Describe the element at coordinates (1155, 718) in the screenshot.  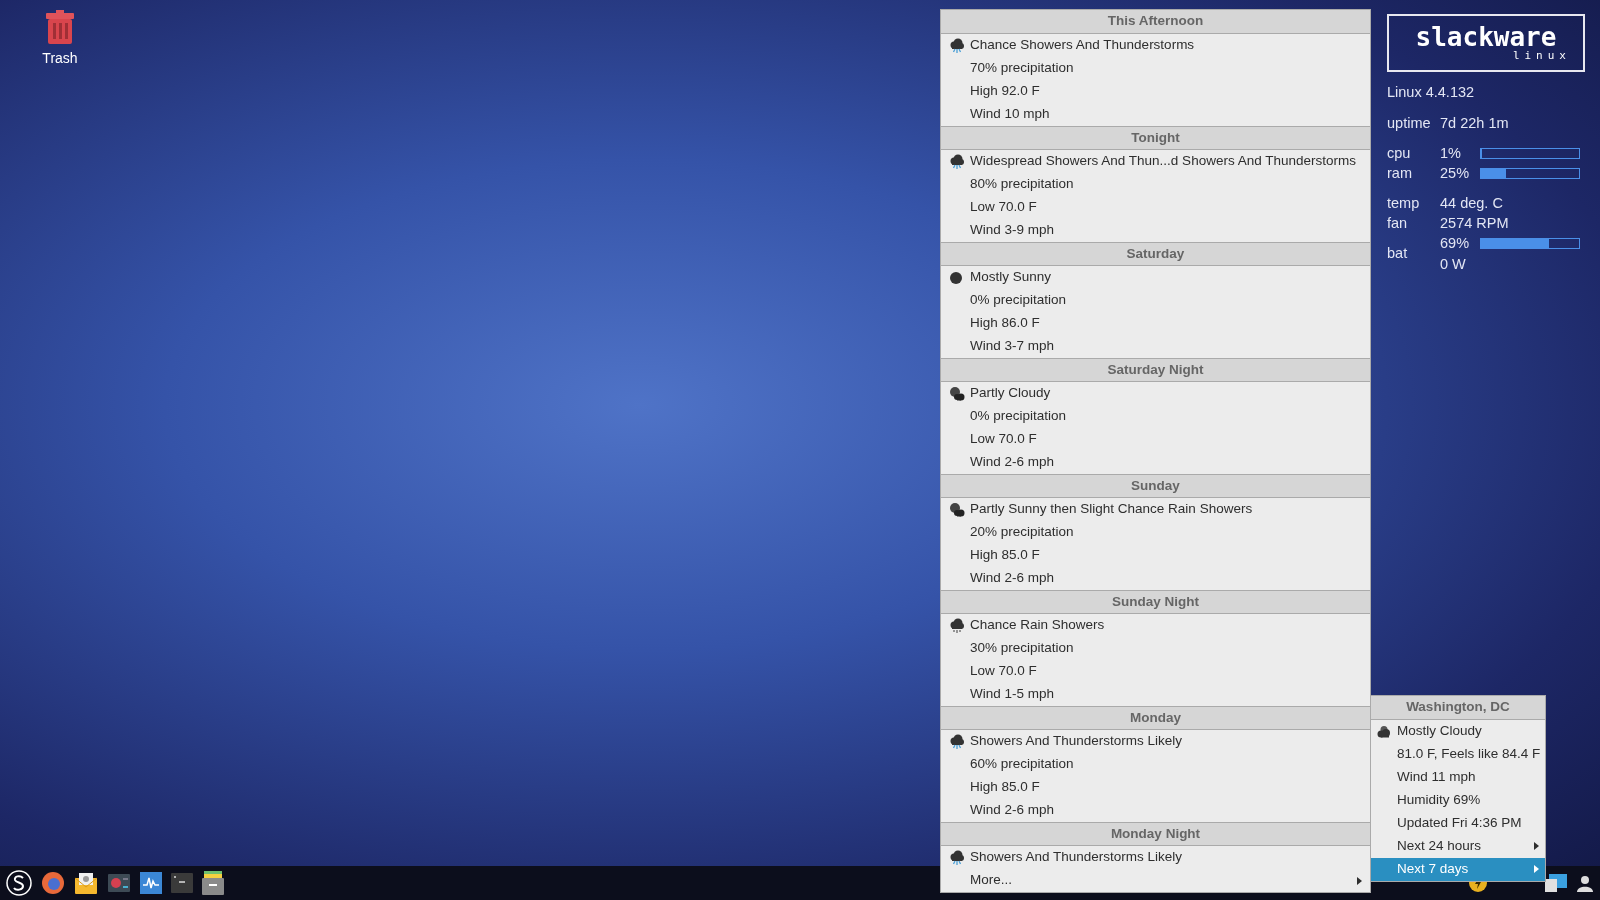
I see `section-header: Monday` at that location.